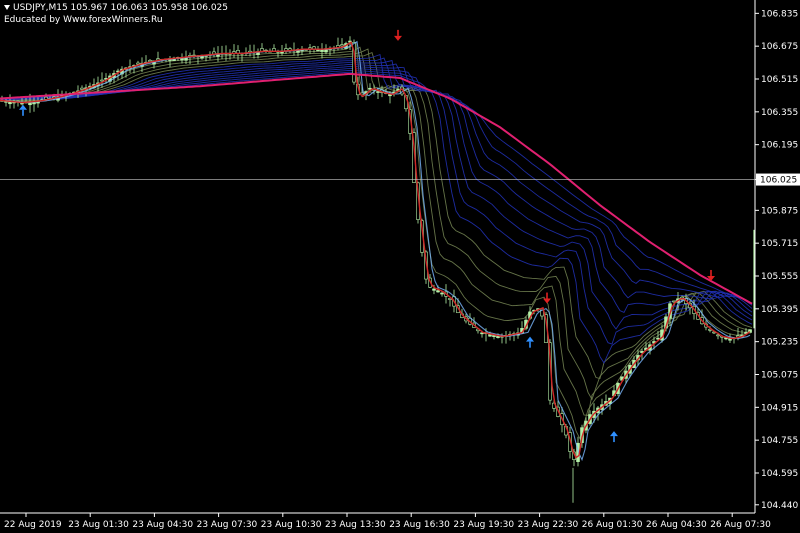  What do you see at coordinates (779, 506) in the screenshot?
I see `y-tick-label: 104.440` at bounding box center [779, 506].